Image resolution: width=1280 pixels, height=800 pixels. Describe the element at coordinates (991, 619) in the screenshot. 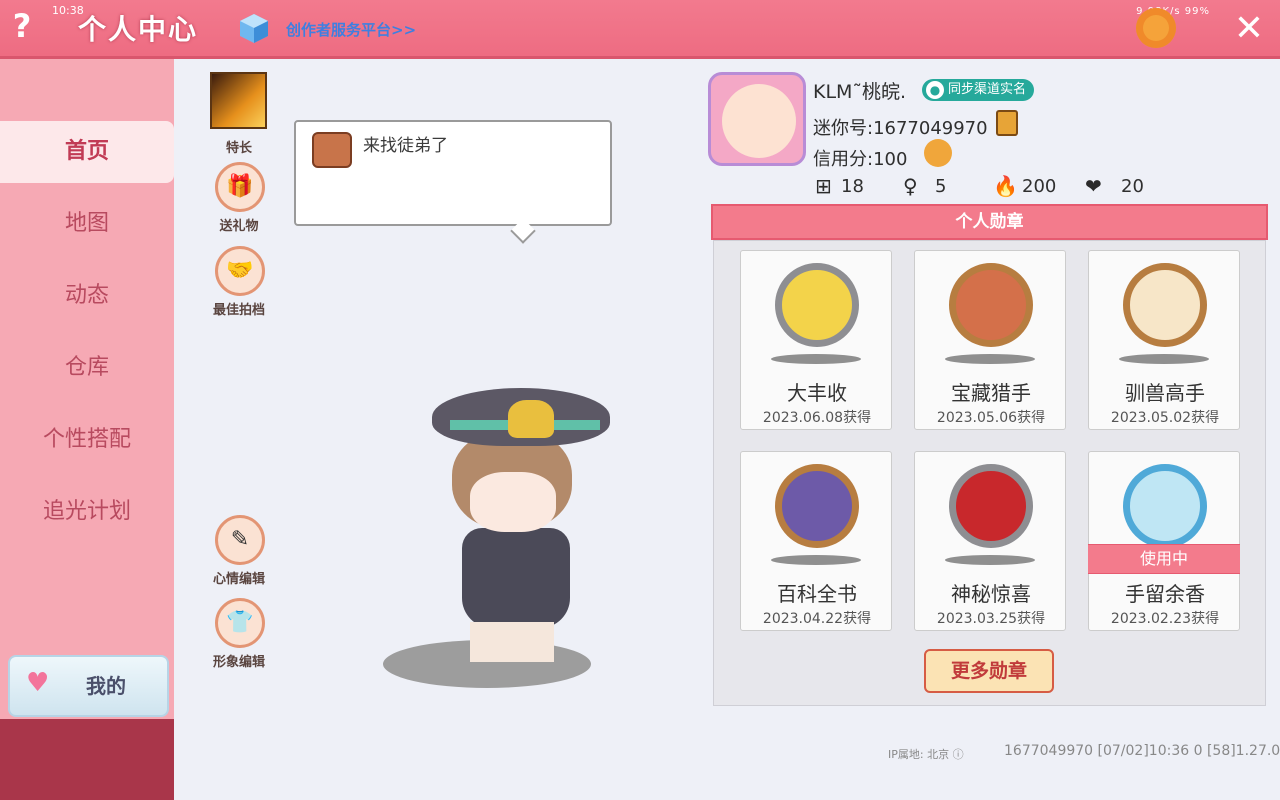

I see `medal-date: 2023.03.25获得` at that location.